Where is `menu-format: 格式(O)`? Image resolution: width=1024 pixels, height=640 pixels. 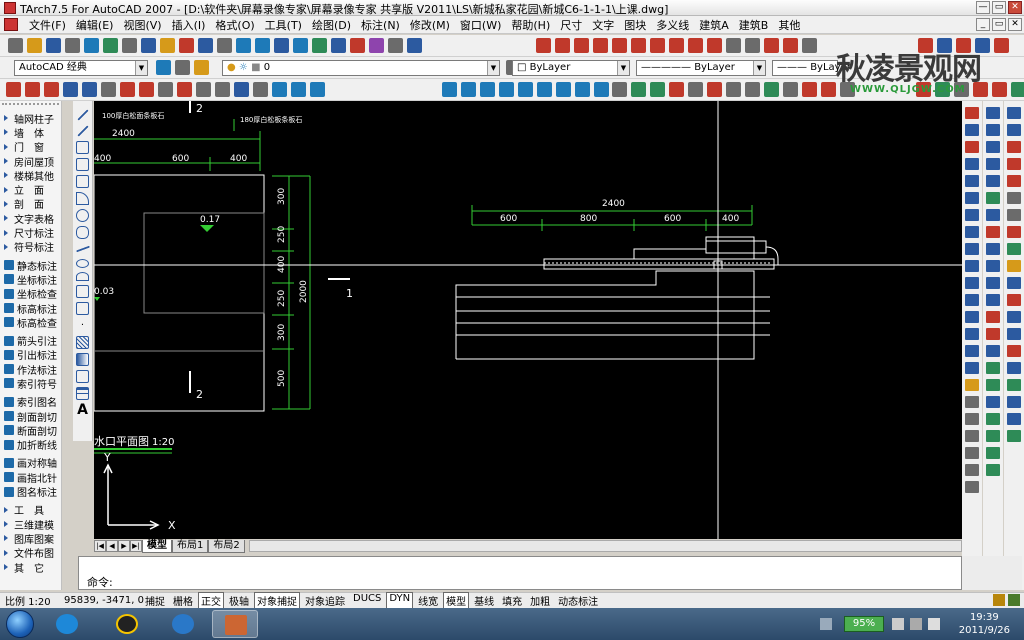 menu-format: 格式(O) is located at coordinates (234, 25).